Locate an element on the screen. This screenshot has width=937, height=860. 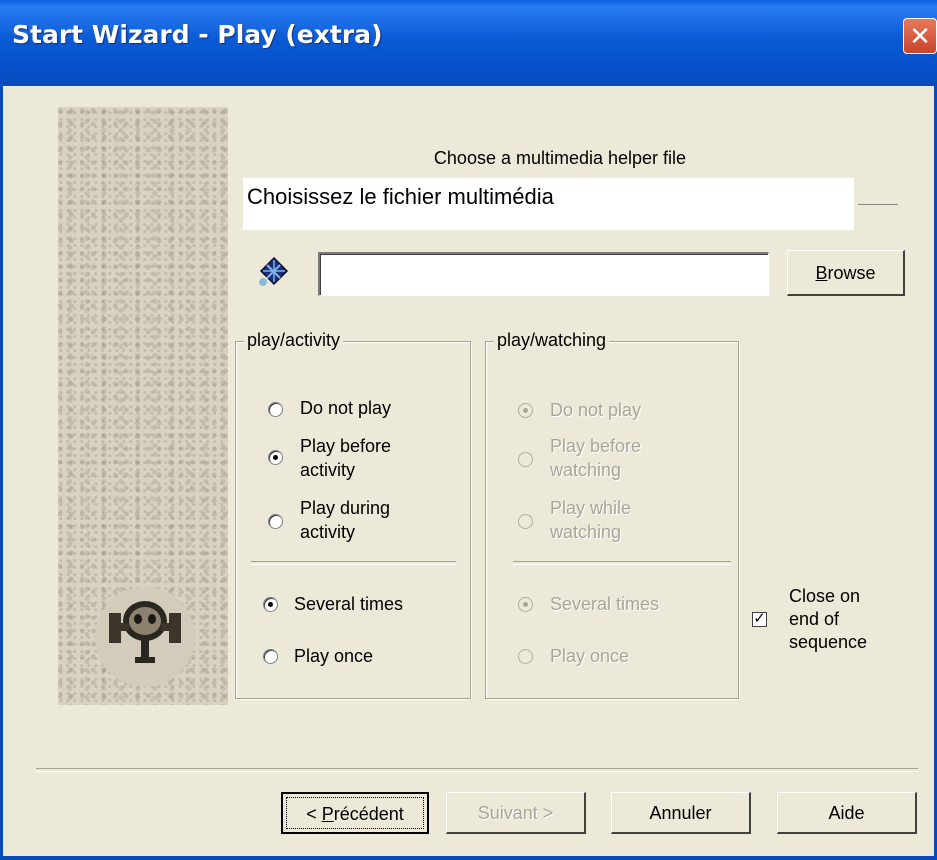
title-bar: Start Wizard - Play (extra) ✕ is located at coordinates (468, 43).